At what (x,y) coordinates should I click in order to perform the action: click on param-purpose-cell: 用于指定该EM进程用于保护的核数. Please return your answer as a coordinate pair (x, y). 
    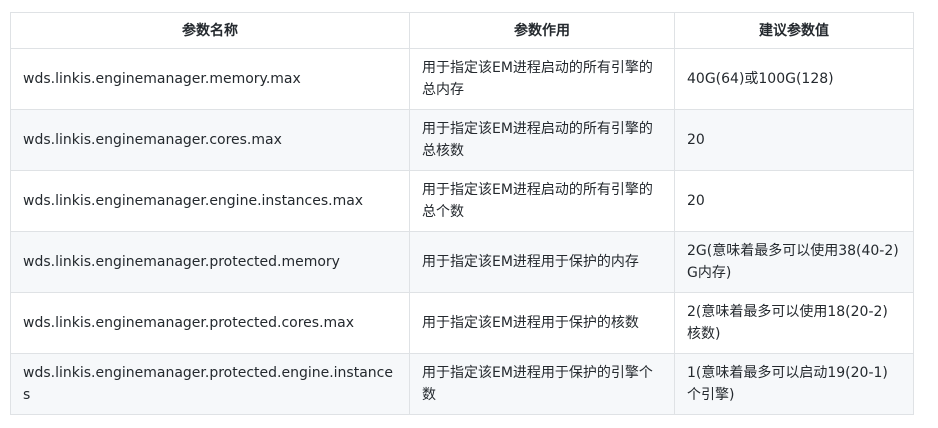
    Looking at the image, I should click on (542, 323).